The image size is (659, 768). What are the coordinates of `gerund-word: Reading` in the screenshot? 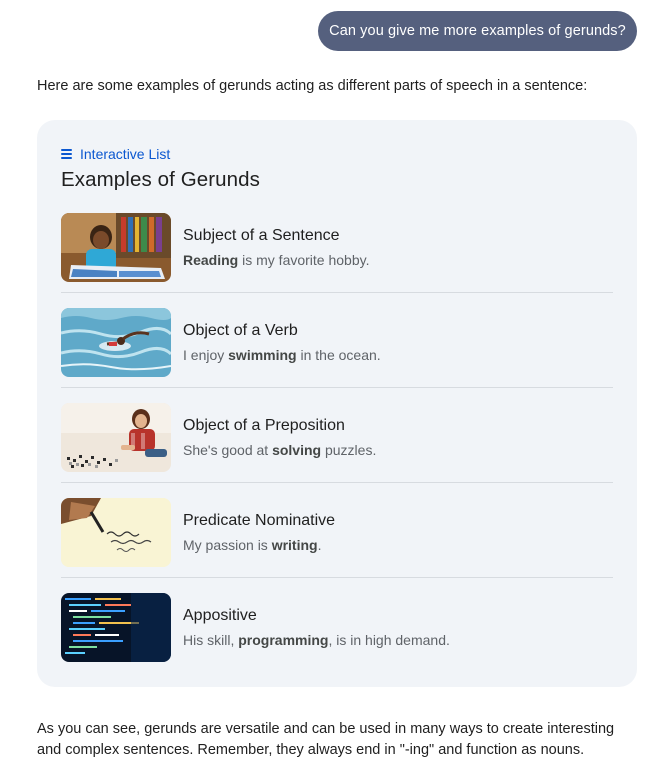 It's located at (211, 260).